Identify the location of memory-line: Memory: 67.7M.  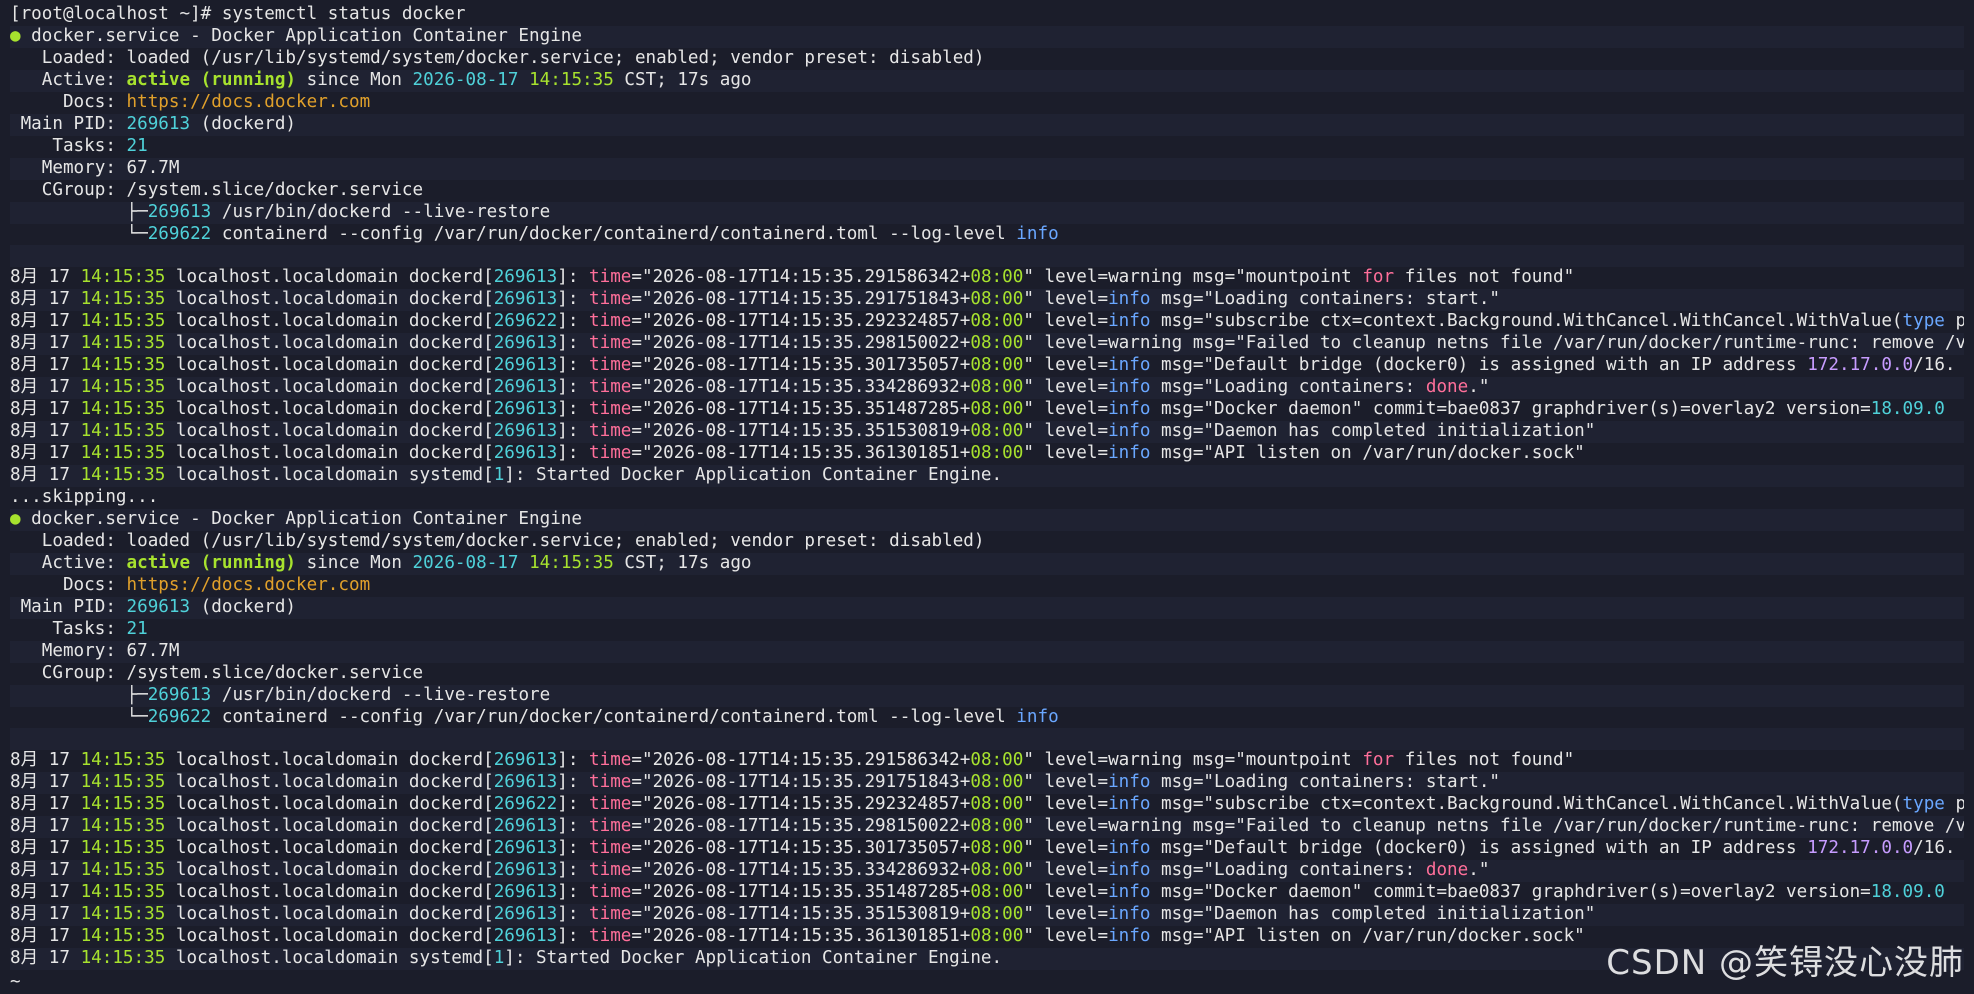
(987, 168).